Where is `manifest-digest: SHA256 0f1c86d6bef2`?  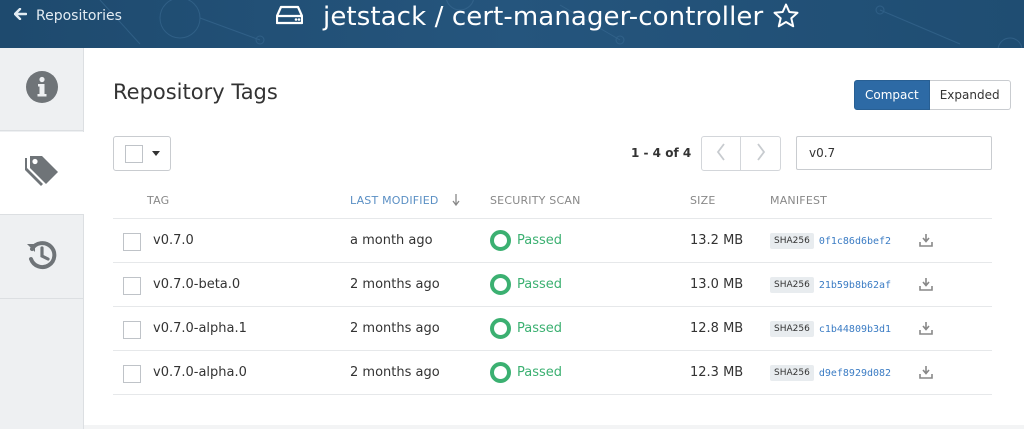
manifest-digest: SHA256 0f1c86d6bef2 is located at coordinates (830, 241).